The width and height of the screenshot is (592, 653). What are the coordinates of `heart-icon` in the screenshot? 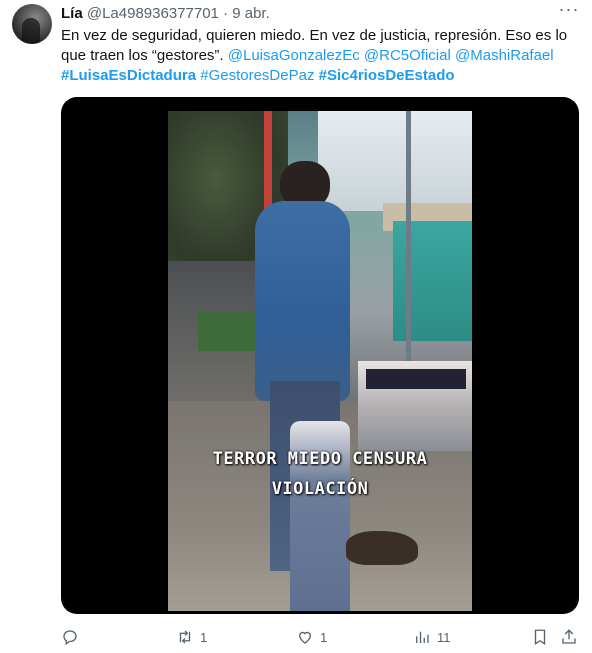 It's located at (305, 637).